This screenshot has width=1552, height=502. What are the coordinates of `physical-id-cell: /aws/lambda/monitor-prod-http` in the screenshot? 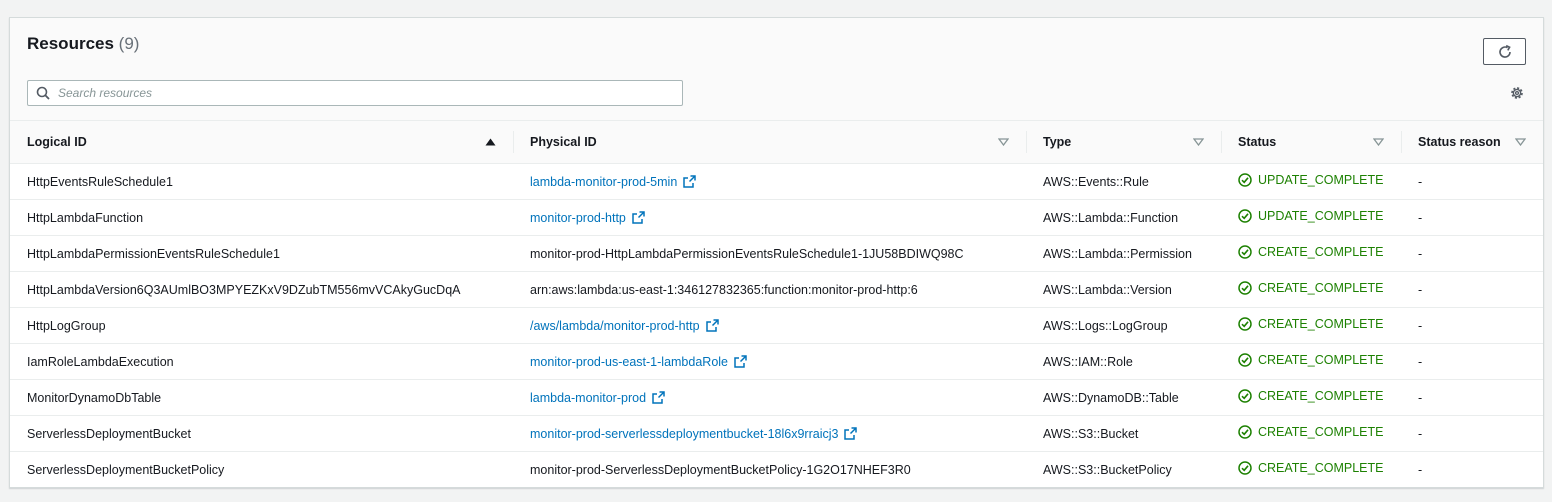 It's located at (769, 326).